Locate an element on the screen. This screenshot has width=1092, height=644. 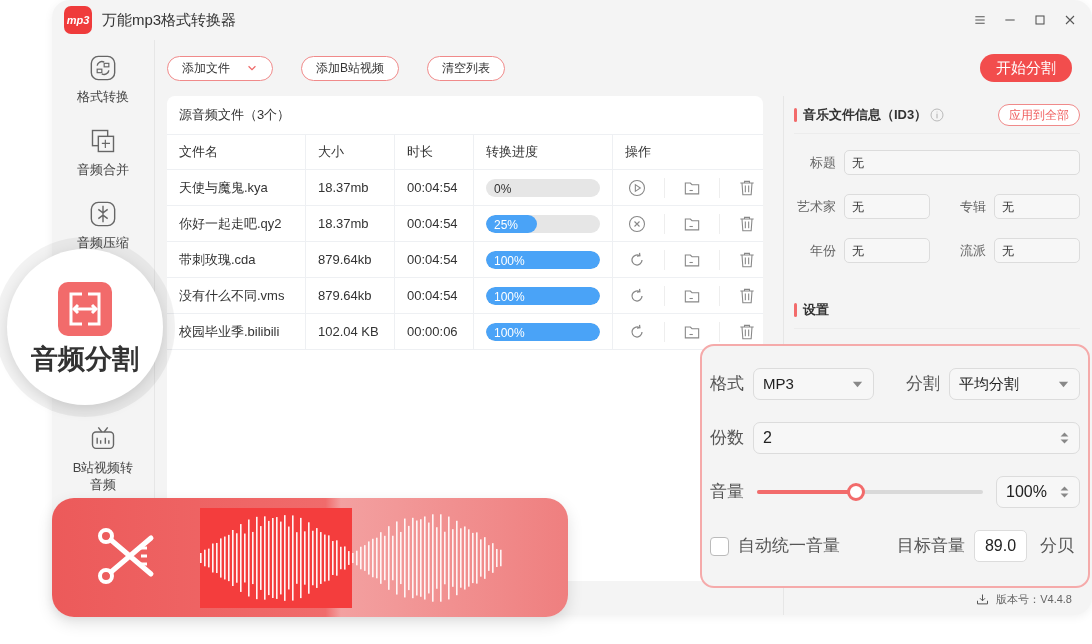
toolbar-button: 清空列表 is located at coordinates (466, 68).